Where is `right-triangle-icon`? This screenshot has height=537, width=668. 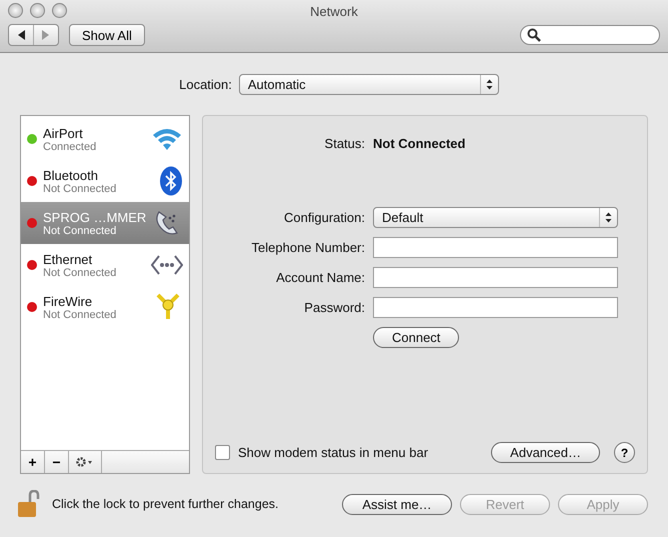 right-triangle-icon is located at coordinates (46, 35).